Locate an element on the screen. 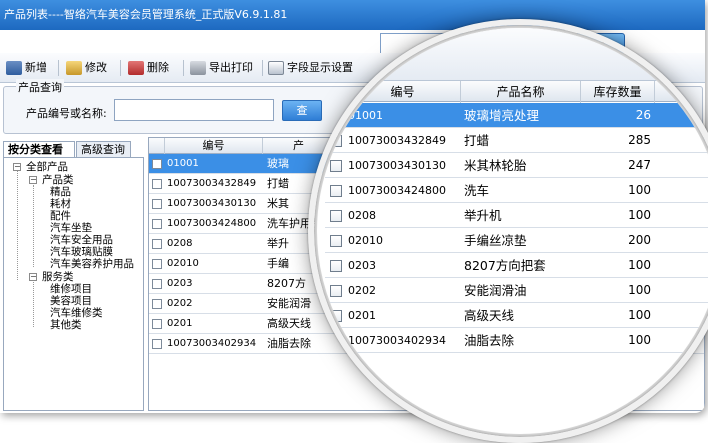 This screenshot has width=708, height=443. zoom-table-row: 0201 高级天线 100 is located at coordinates (516, 315).